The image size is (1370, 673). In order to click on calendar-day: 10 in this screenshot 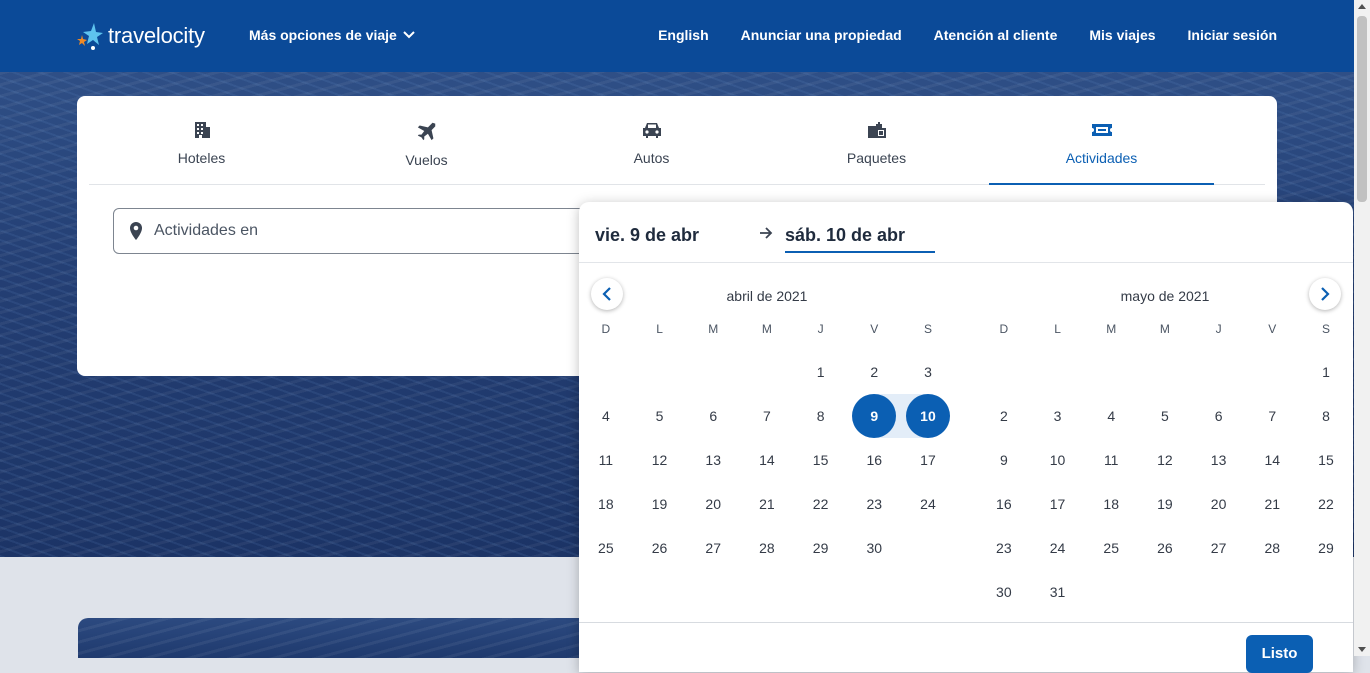, I will do `click(1058, 460)`.